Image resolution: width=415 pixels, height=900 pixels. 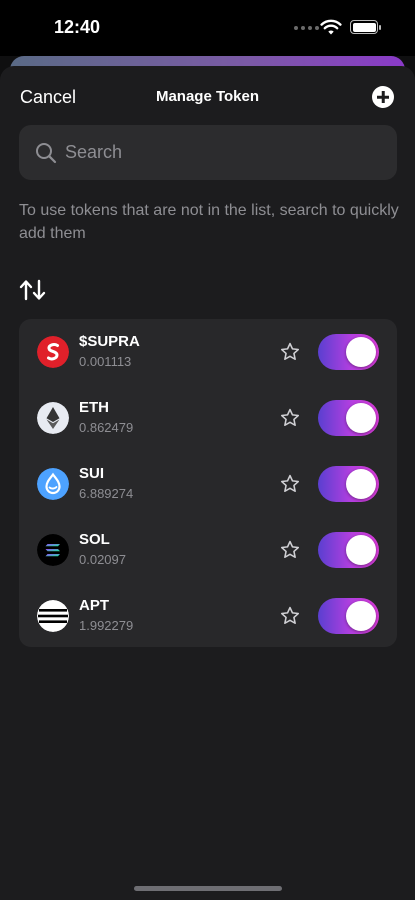 I want to click on token-symbol: SOL, so click(x=94, y=539).